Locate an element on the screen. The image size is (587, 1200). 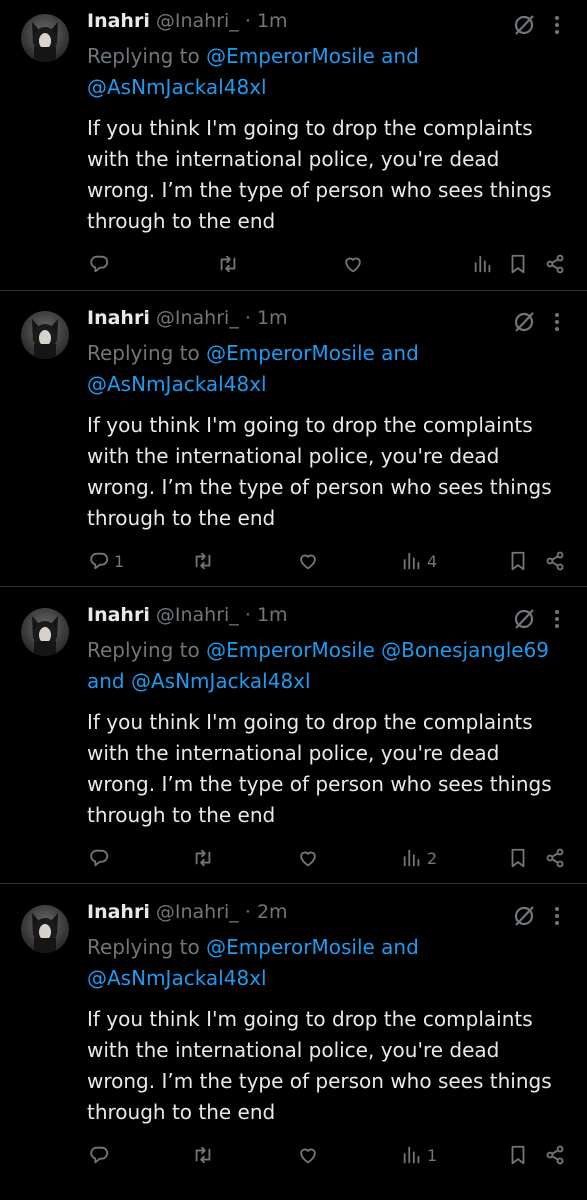
tweet-header: Inahri @Inahri_ · 2m is located at coordinates (187, 912).